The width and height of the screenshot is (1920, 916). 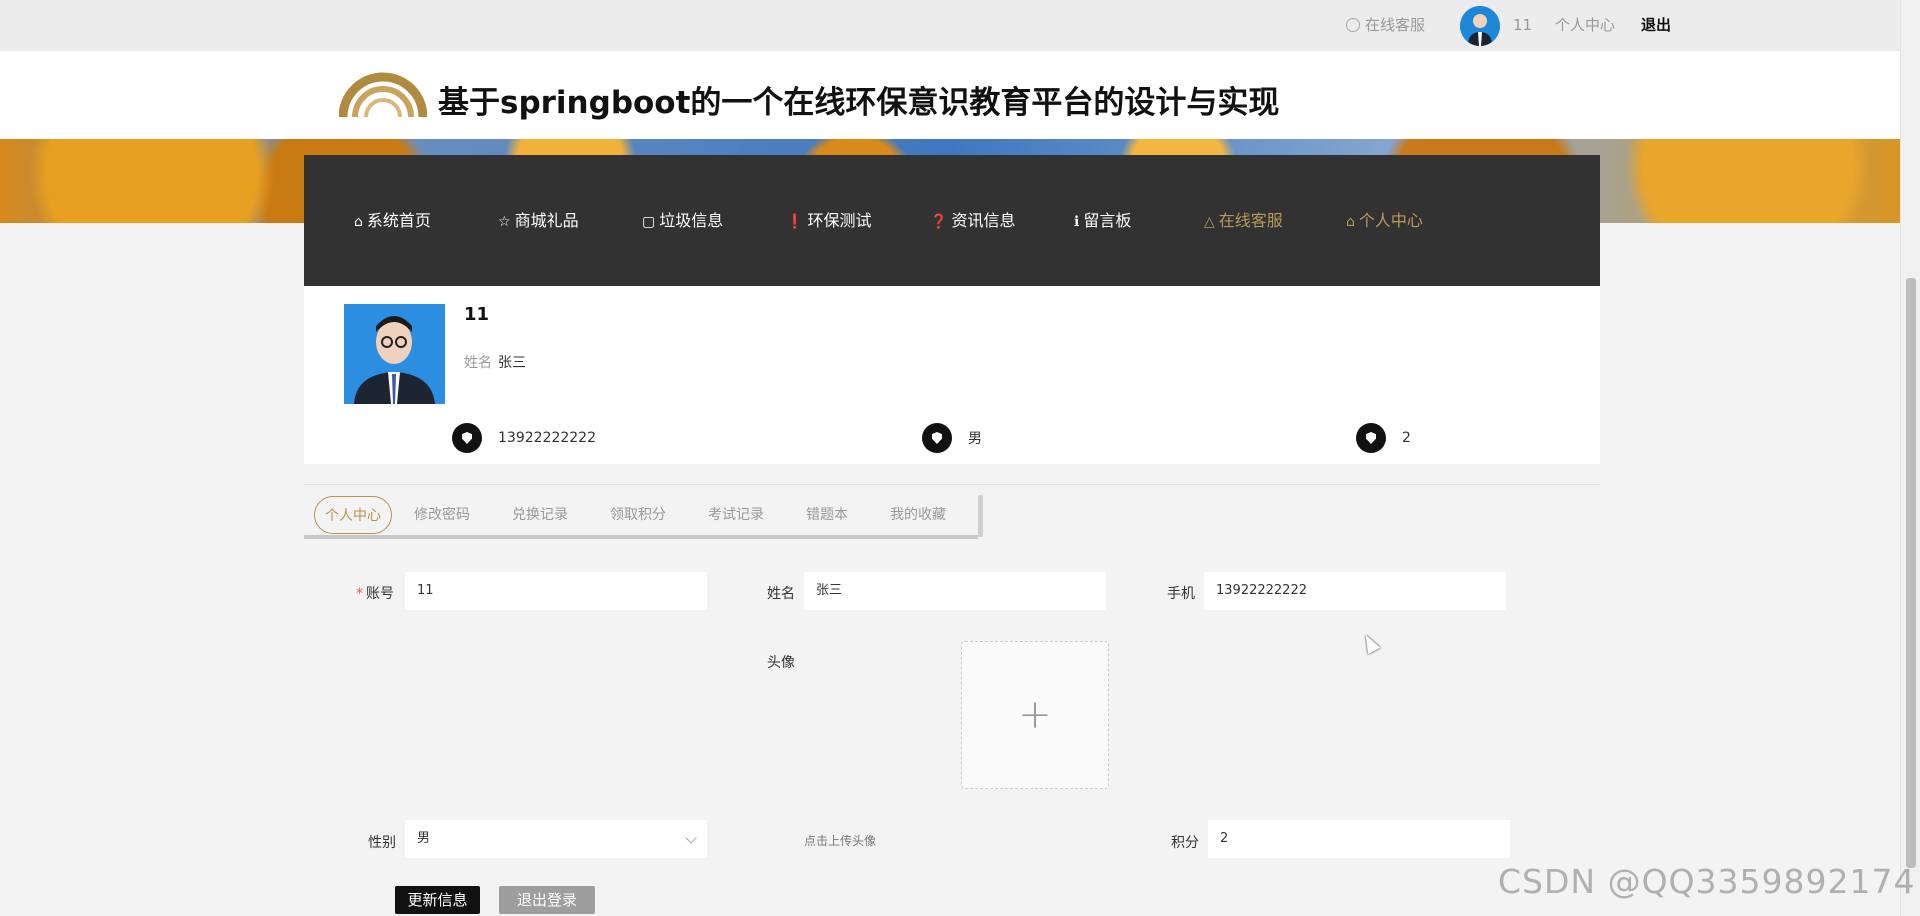 What do you see at coordinates (1185, 843) in the screenshot?
I see `points-label: 积分` at bounding box center [1185, 843].